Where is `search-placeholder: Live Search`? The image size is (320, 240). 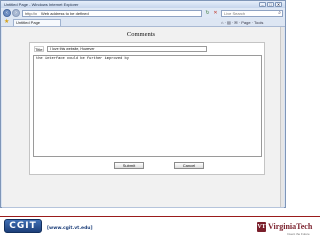 search-placeholder: Live Search is located at coordinates (235, 13).